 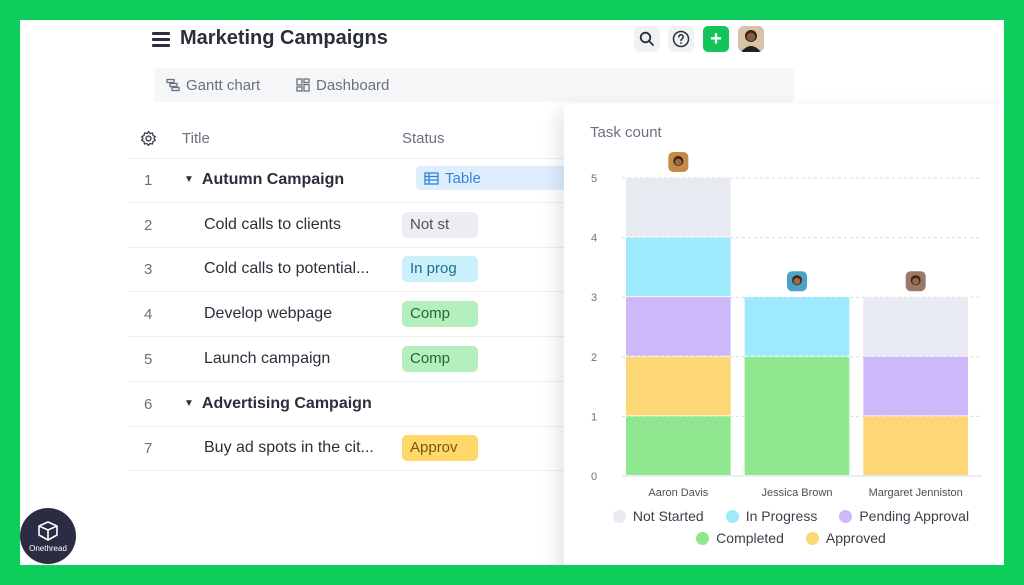 I want to click on user-avatar, so click(x=751, y=39).